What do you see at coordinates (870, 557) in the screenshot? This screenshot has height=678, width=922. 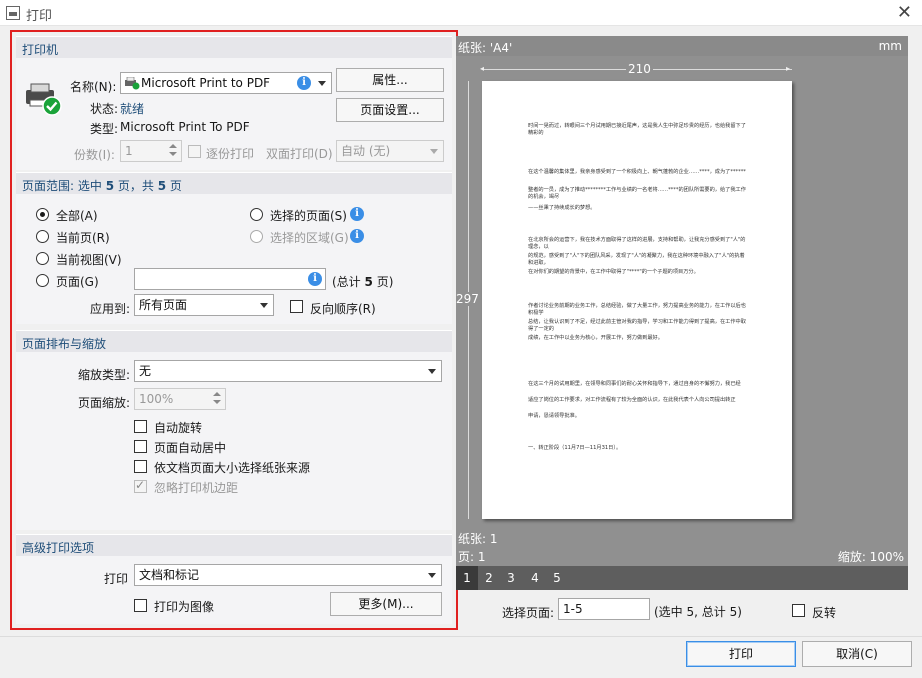 I see `zoom-level: 缩放: 100%` at bounding box center [870, 557].